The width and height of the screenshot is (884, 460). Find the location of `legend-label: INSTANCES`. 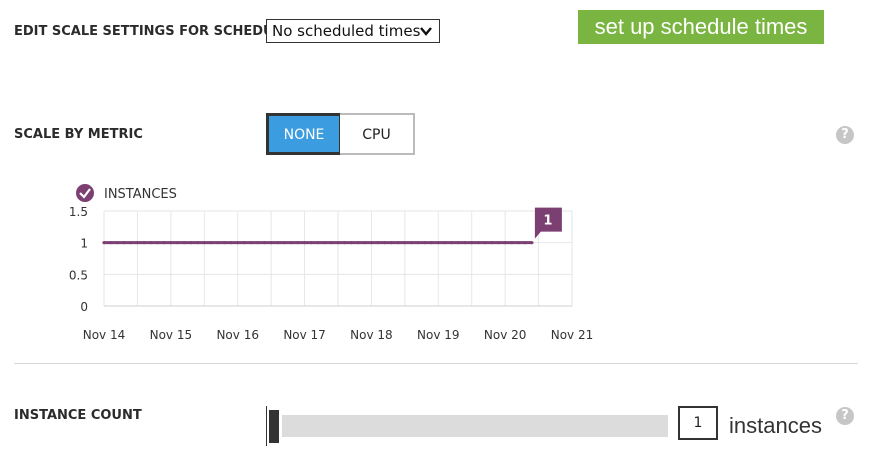

legend-label: INSTANCES is located at coordinates (140, 194).